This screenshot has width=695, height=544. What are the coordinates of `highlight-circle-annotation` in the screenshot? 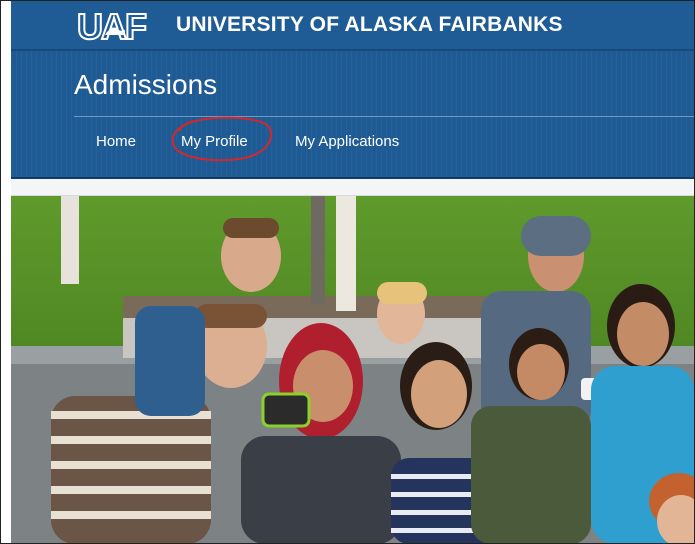 It's located at (221, 139).